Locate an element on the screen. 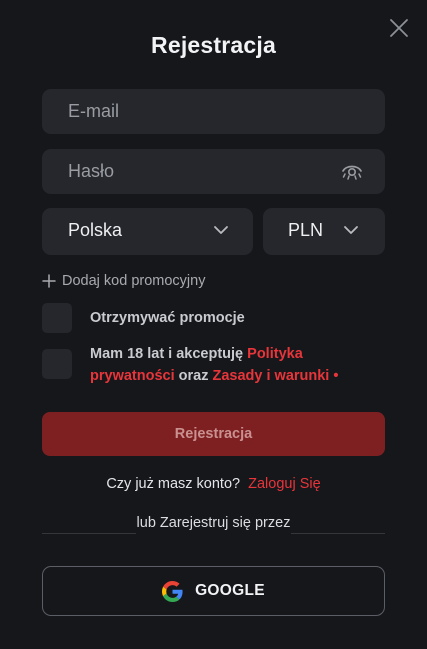 The width and height of the screenshot is (427, 649). modal-title: Rejestracja is located at coordinates (213, 45).